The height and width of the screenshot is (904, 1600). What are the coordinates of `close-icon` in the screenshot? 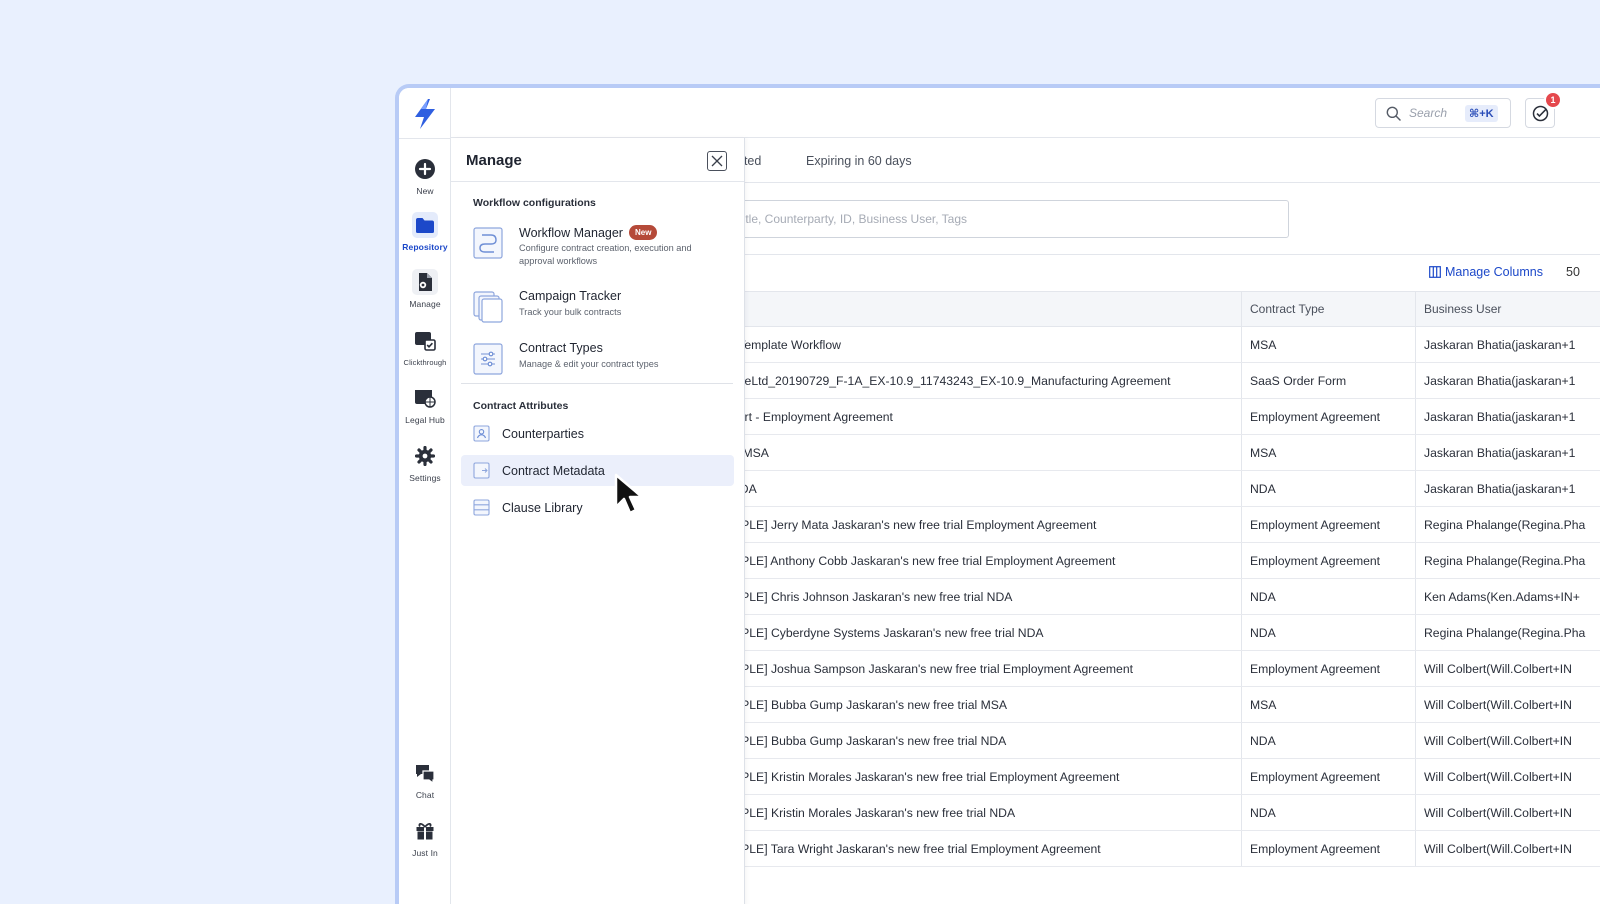 It's located at (717, 161).